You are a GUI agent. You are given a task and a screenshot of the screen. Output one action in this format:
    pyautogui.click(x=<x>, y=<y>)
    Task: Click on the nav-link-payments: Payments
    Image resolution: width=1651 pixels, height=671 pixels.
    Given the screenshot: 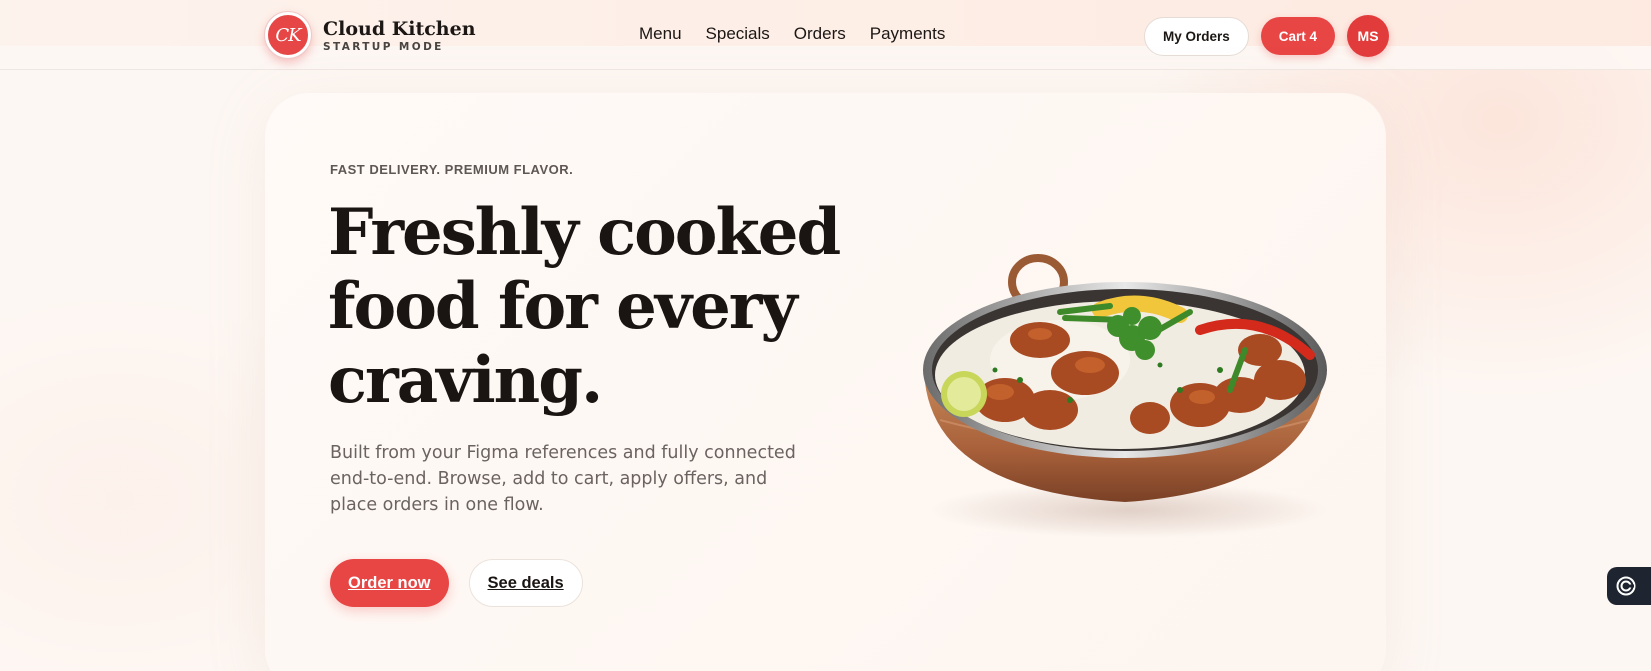 What is the action you would take?
    pyautogui.click(x=908, y=34)
    